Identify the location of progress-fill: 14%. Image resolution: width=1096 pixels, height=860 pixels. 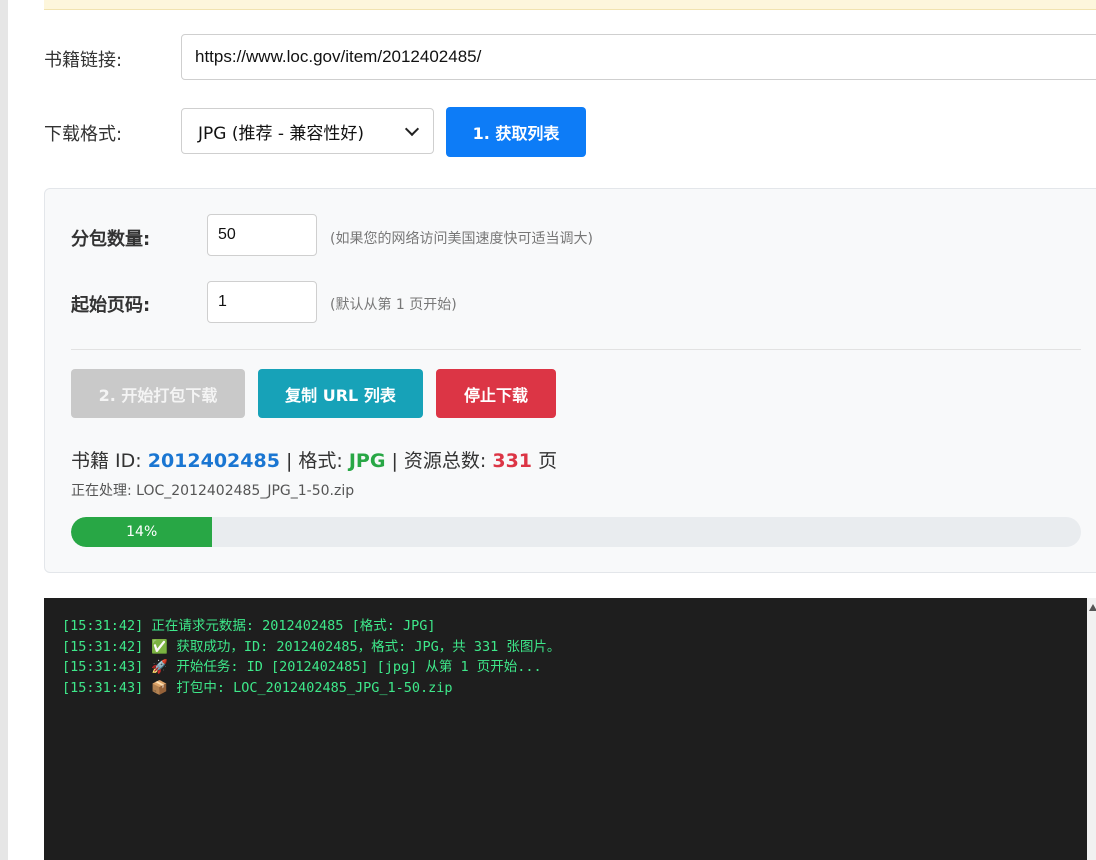
(142, 532).